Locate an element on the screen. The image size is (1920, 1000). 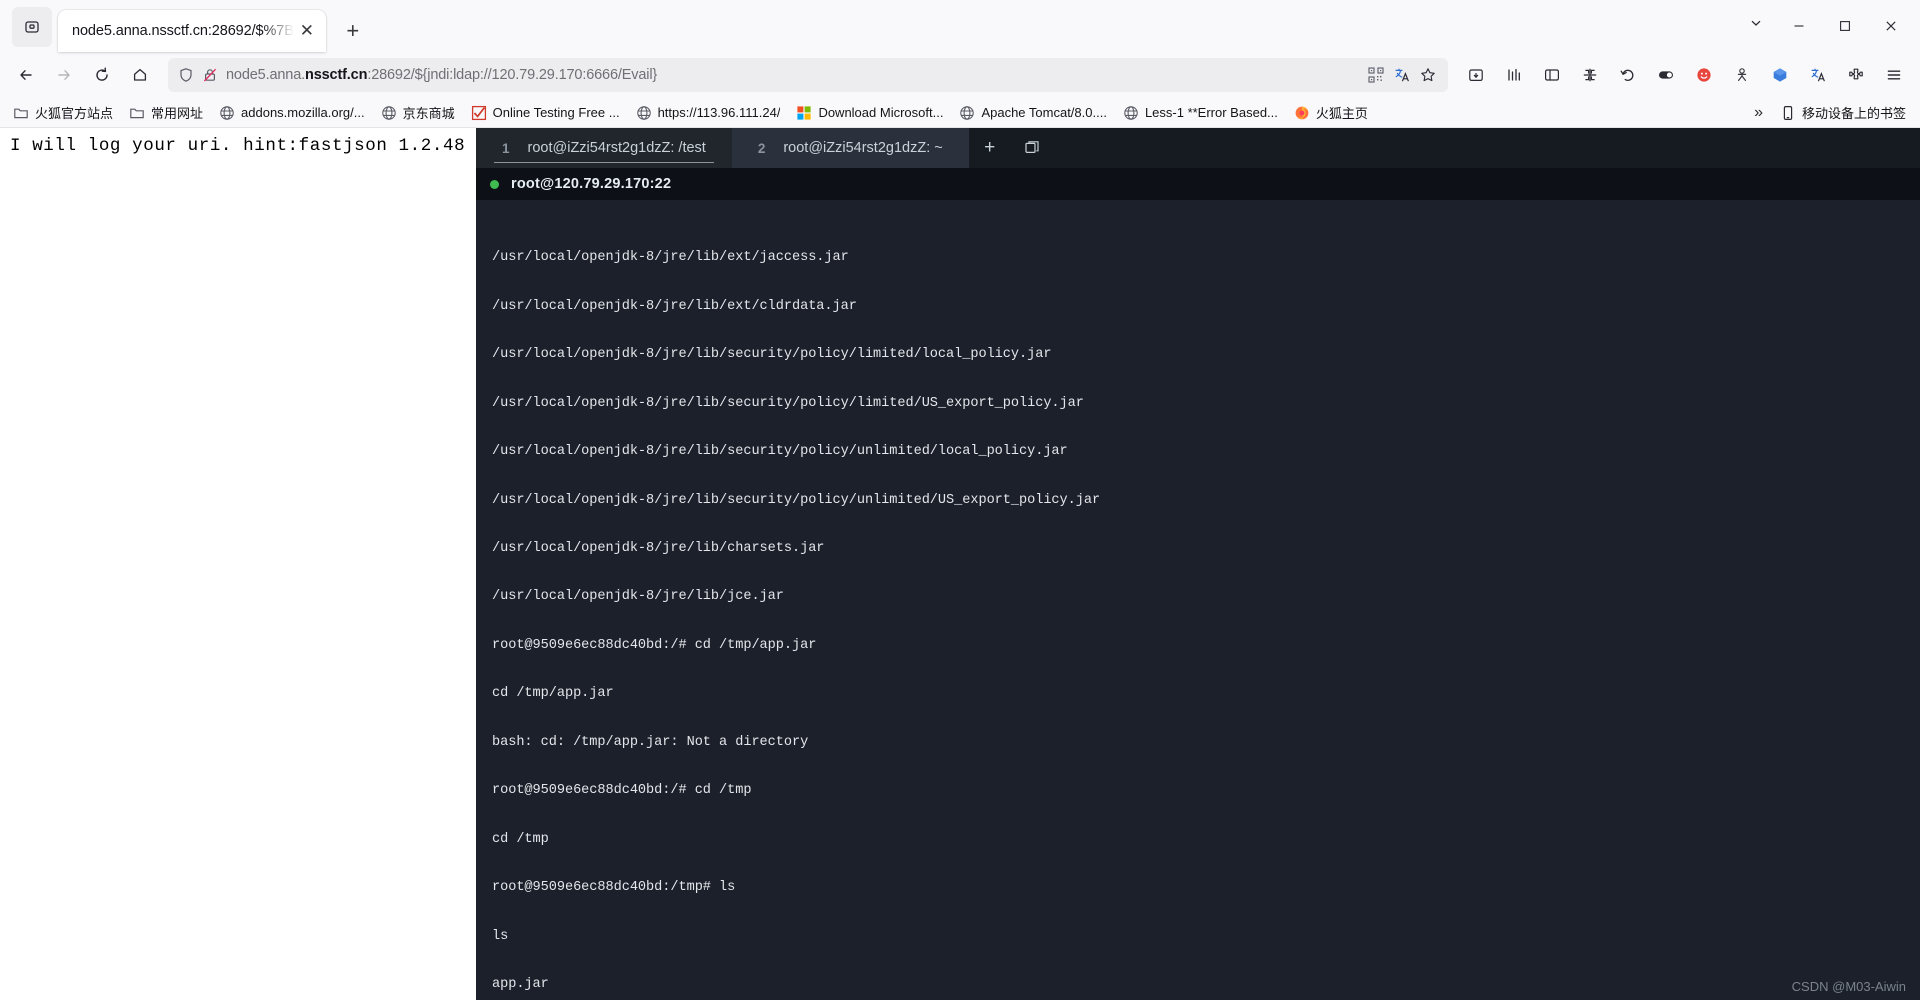
terminal-line: root@9509e6ec88dc40bd:/# cd /tmp is located at coordinates (622, 791).